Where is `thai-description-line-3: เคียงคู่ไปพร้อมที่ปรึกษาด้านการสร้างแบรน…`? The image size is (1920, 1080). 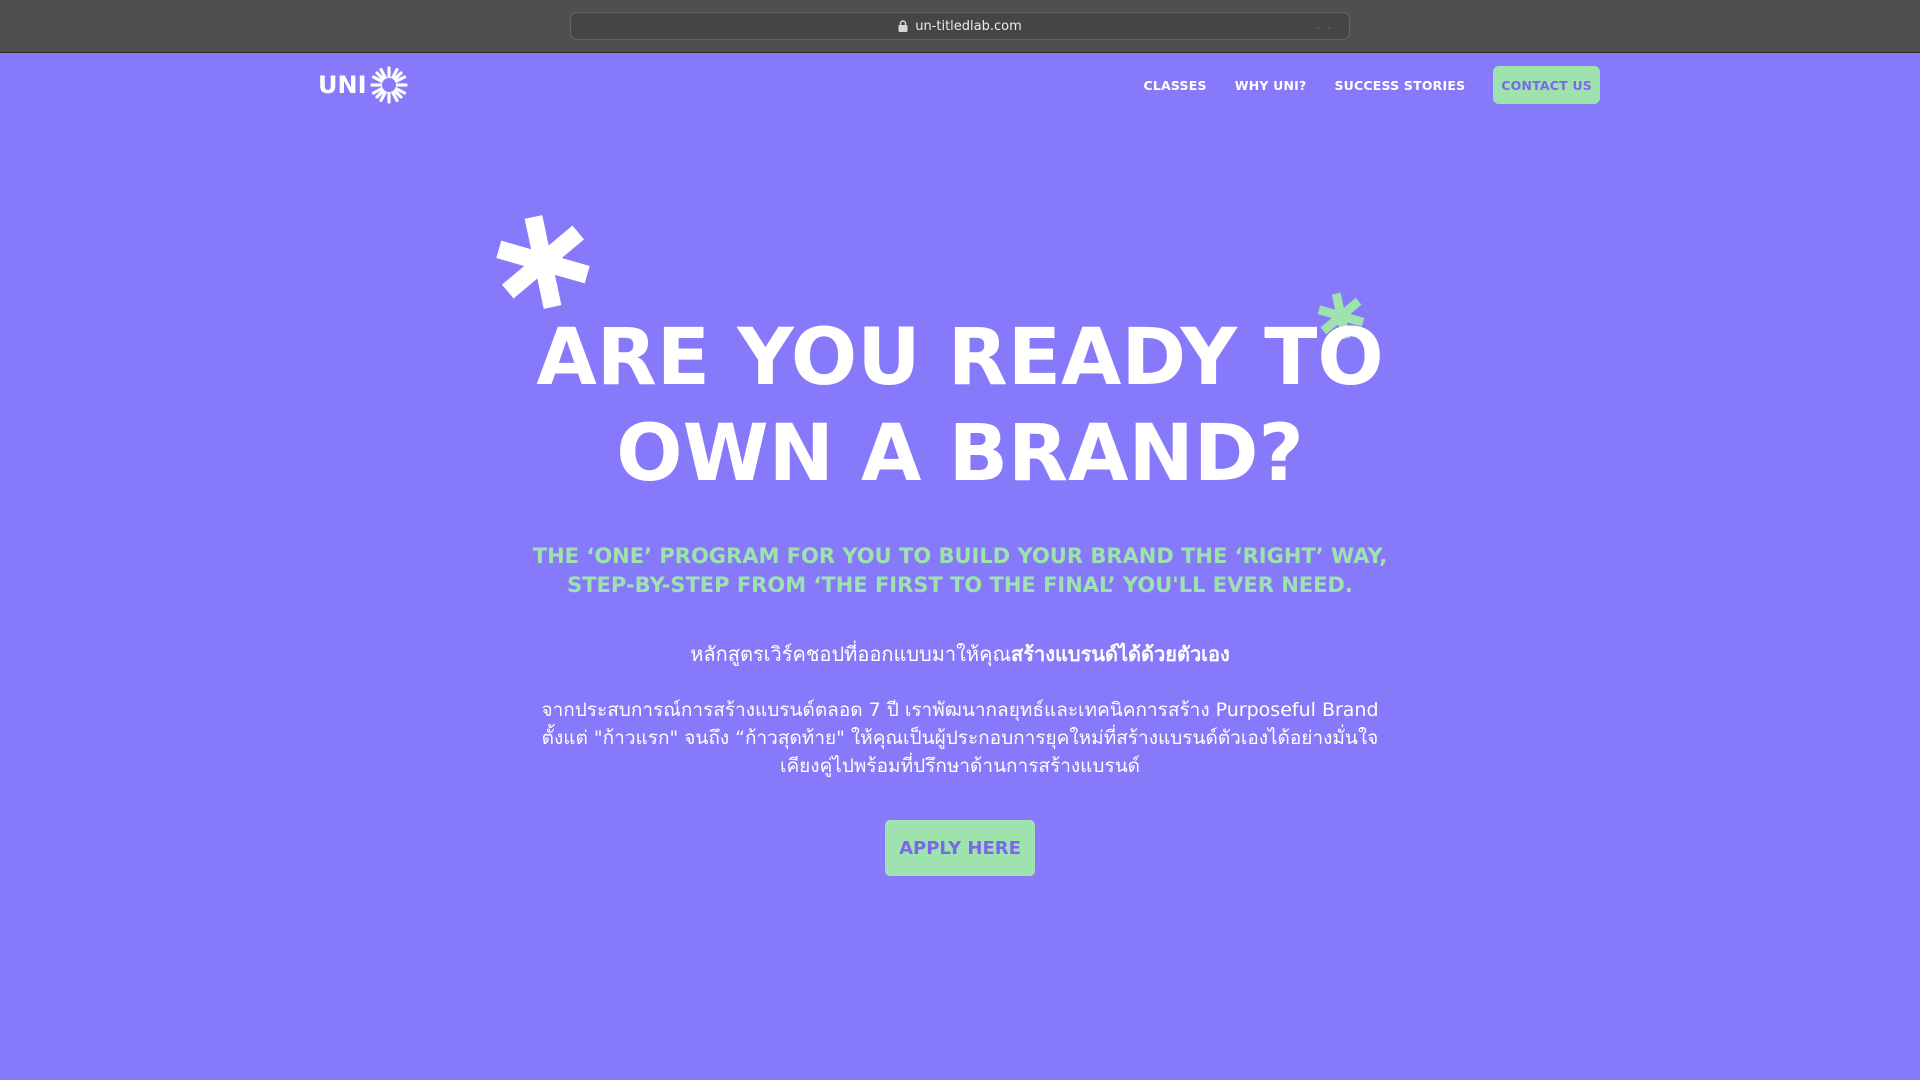
thai-description-line-3: เคียงคู่ไปพร้อมที่ปรึกษาด้านการสร้างแบรน… is located at coordinates (960, 766).